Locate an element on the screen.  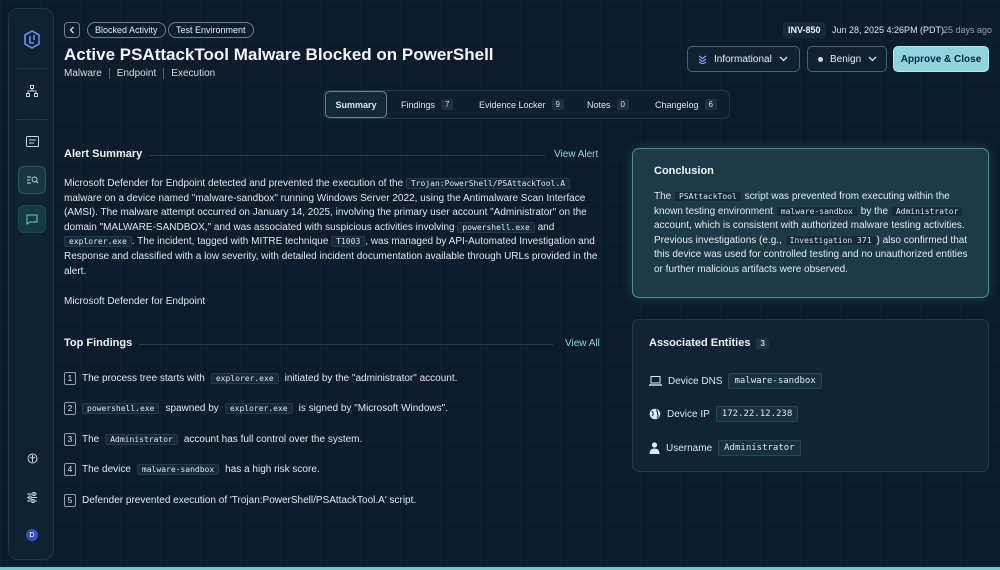
conclusion-title: Conclusion is located at coordinates (684, 171).